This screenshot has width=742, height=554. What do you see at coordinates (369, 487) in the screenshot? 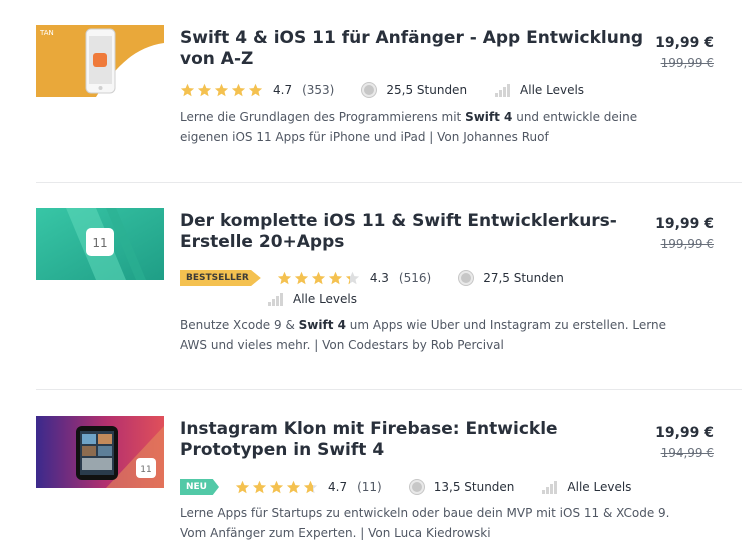
I see `rating-count: (11)` at bounding box center [369, 487].